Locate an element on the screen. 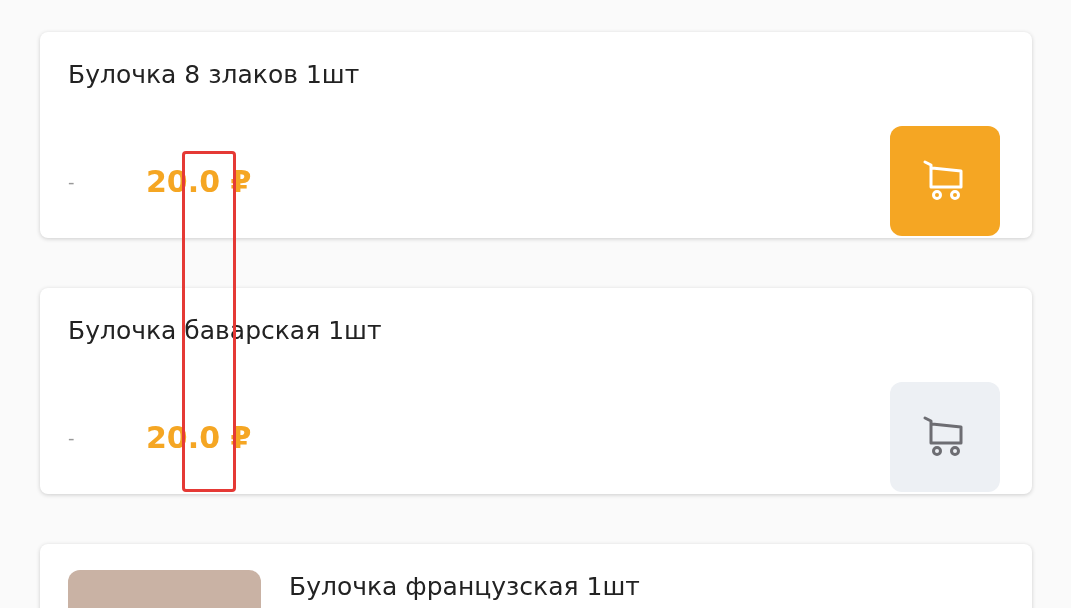  product-card: Булочка французская 1шт is located at coordinates (536, 576).